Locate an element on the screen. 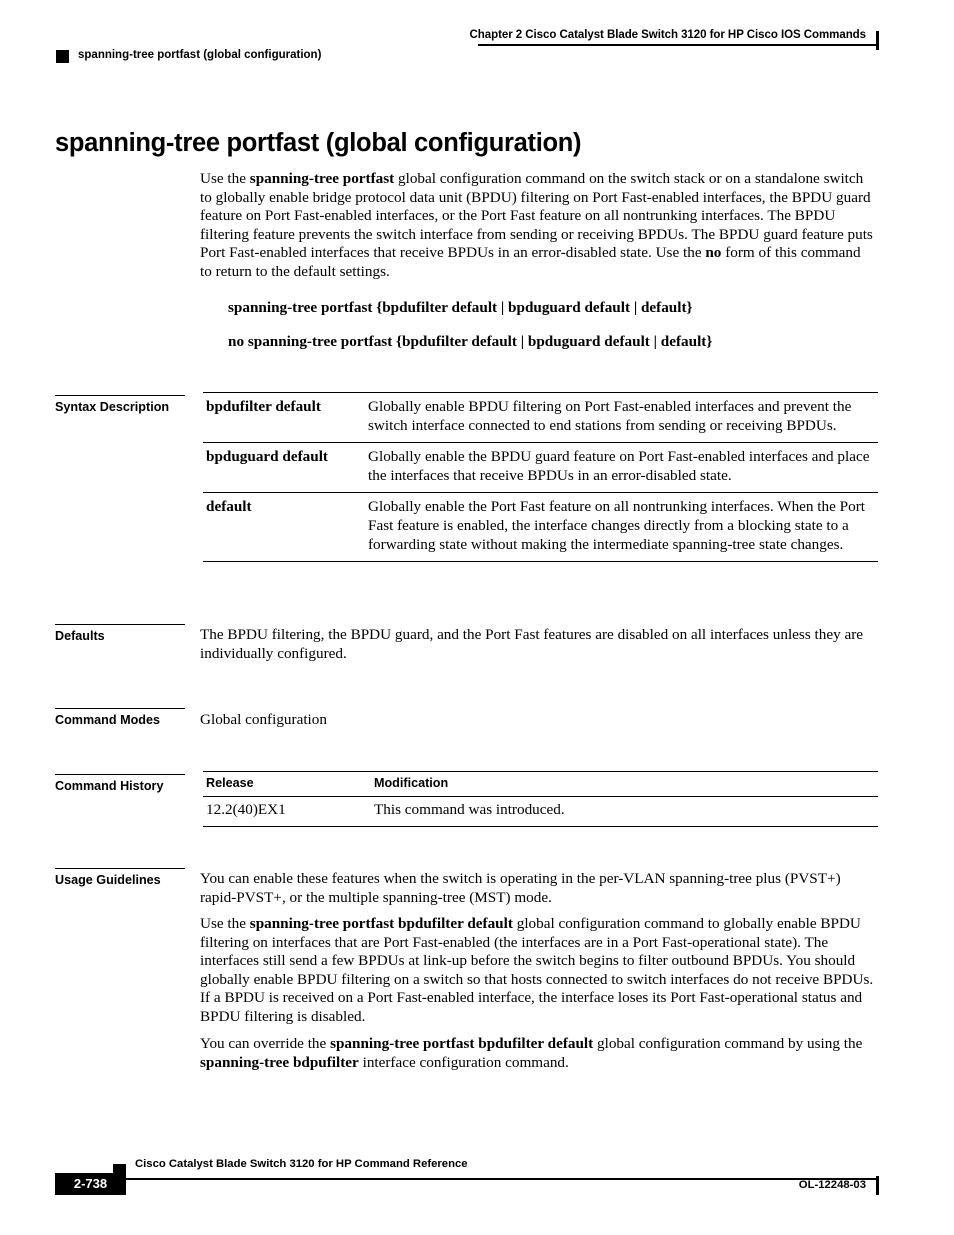 This screenshot has height=1235, width=954. syntax-term: default is located at coordinates (229, 507).